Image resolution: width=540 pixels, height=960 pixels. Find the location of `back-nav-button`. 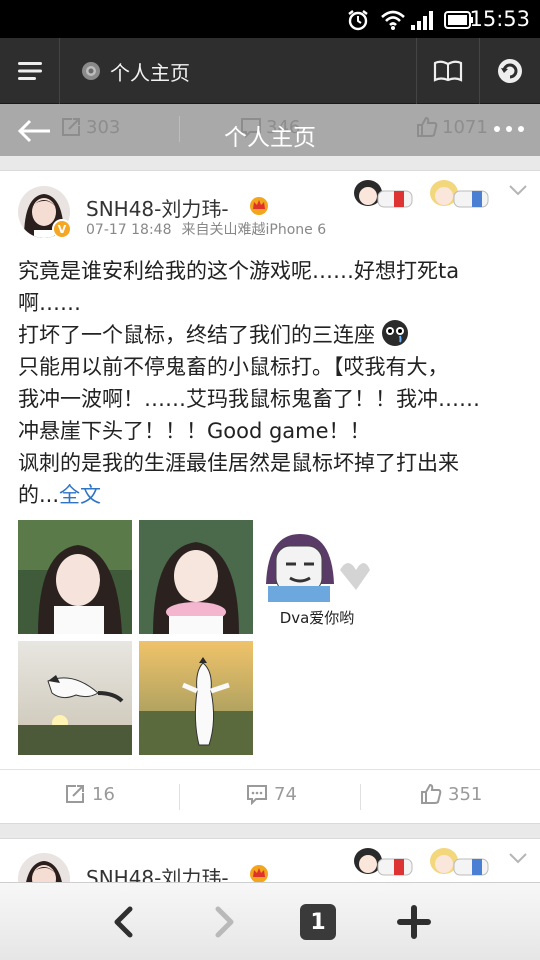

back-nav-button is located at coordinates (124, 921).